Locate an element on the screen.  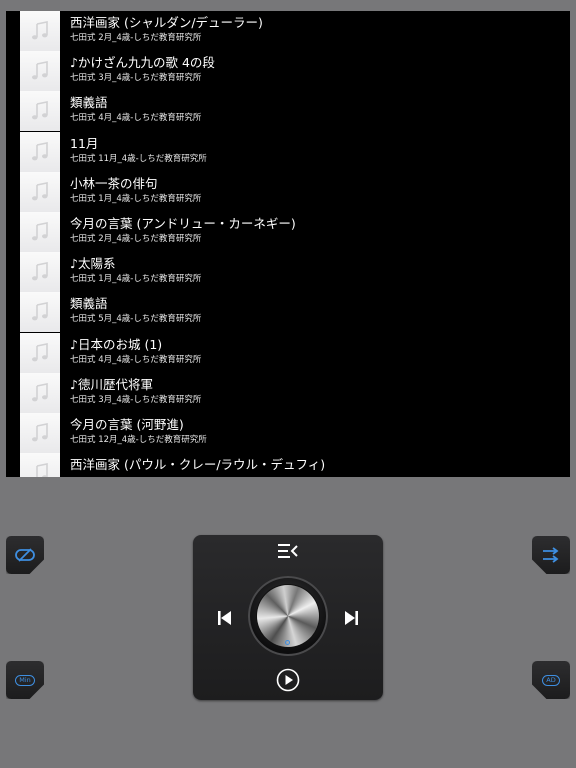
no-repeat-icon is located at coordinates (25, 555).